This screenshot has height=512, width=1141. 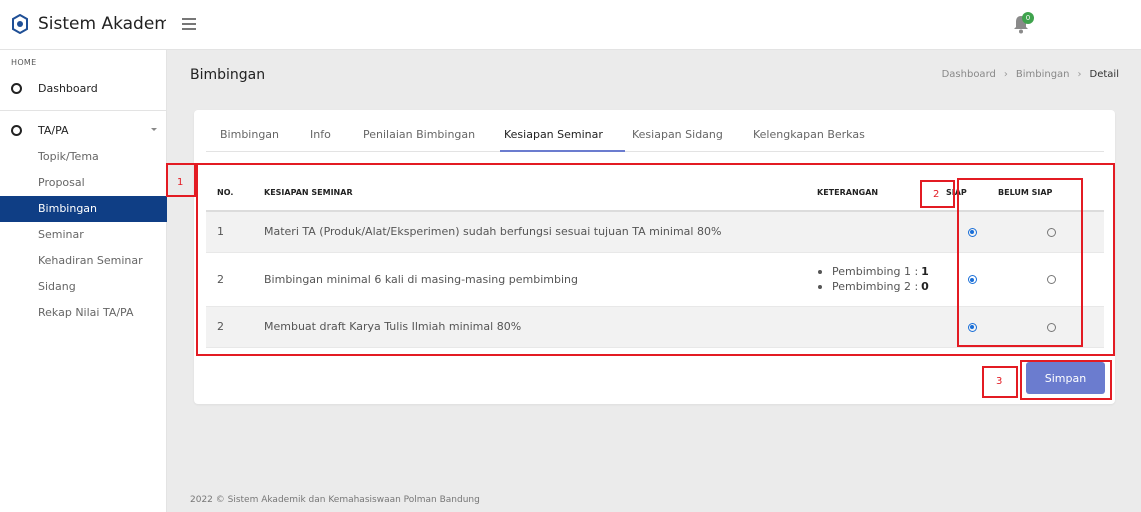 I want to click on tab-kesiapan-seminar: Kesiapan Seminar, so click(x=553, y=134).